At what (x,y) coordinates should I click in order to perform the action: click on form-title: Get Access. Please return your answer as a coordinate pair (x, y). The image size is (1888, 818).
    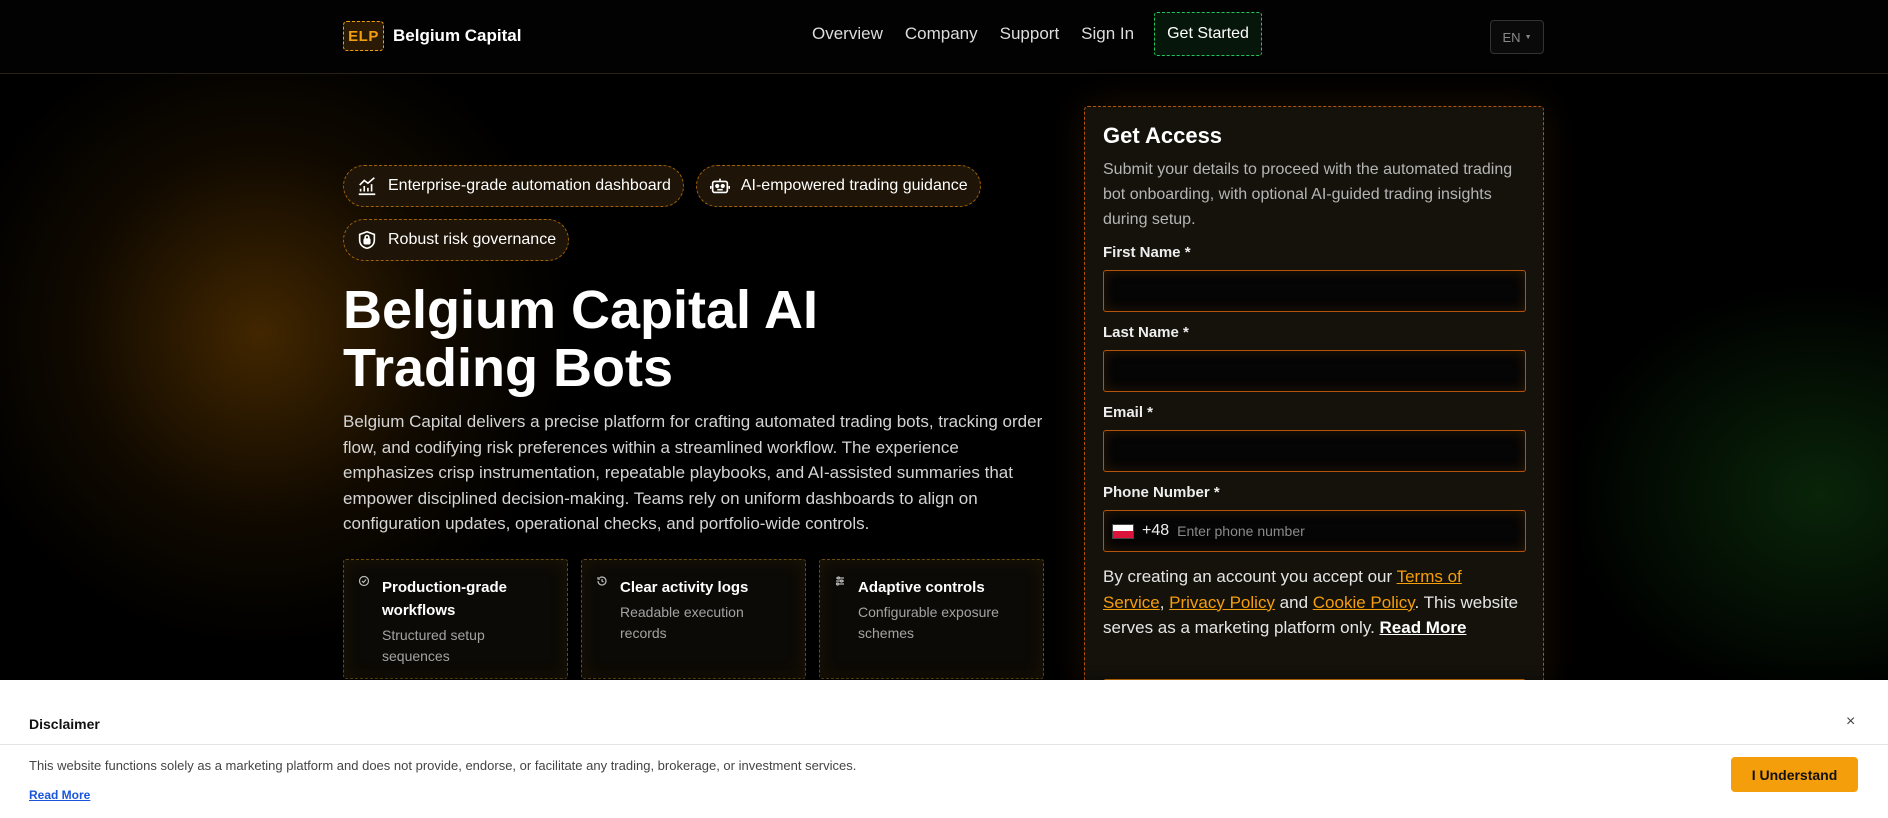
    Looking at the image, I should click on (1163, 135).